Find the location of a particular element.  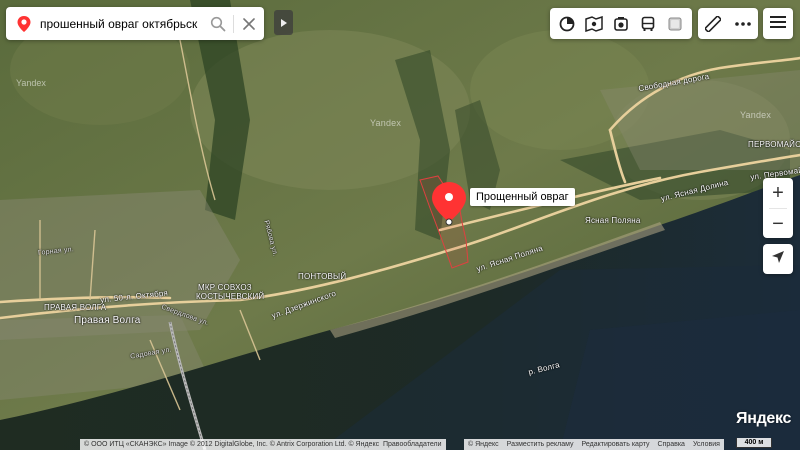

terms-link: Условия is located at coordinates (706, 444).